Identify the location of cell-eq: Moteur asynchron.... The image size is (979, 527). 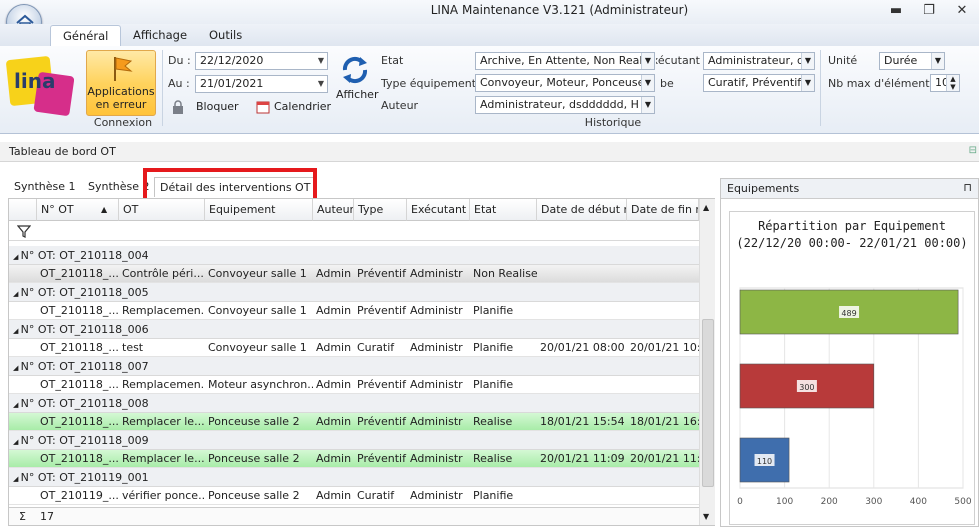
(260, 384).